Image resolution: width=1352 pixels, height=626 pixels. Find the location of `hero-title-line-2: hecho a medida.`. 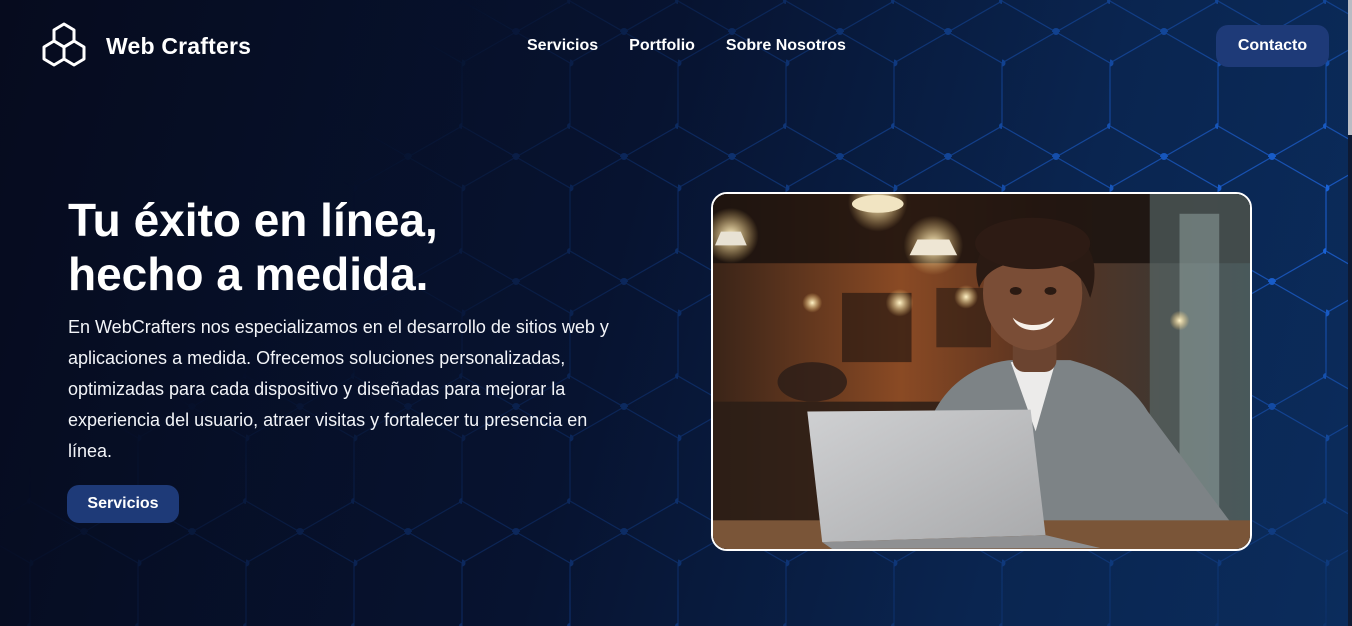

hero-title-line-2: hecho a medida. is located at coordinates (248, 274).